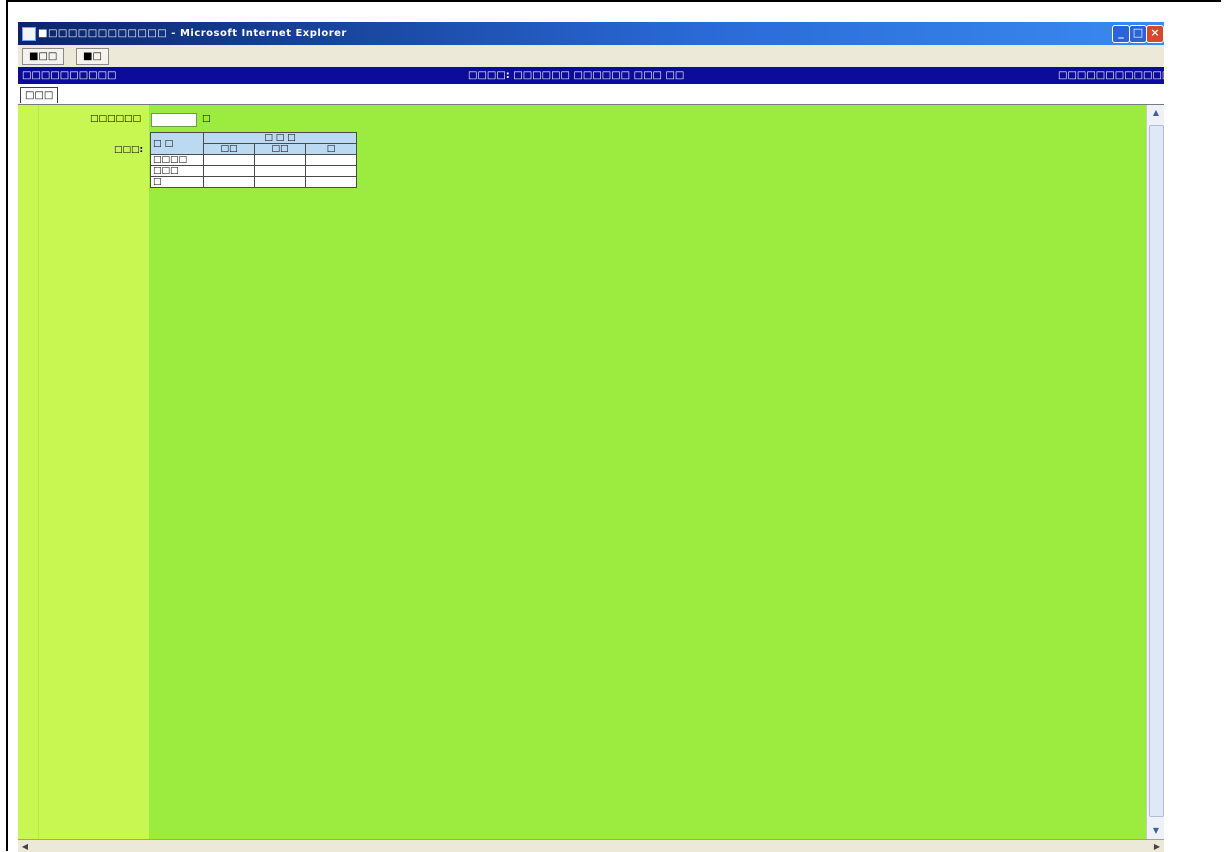 The image size is (1229, 852). Describe the element at coordinates (83, 472) in the screenshot. I see `left-label-pane: □□□□□□ □□□:` at that location.